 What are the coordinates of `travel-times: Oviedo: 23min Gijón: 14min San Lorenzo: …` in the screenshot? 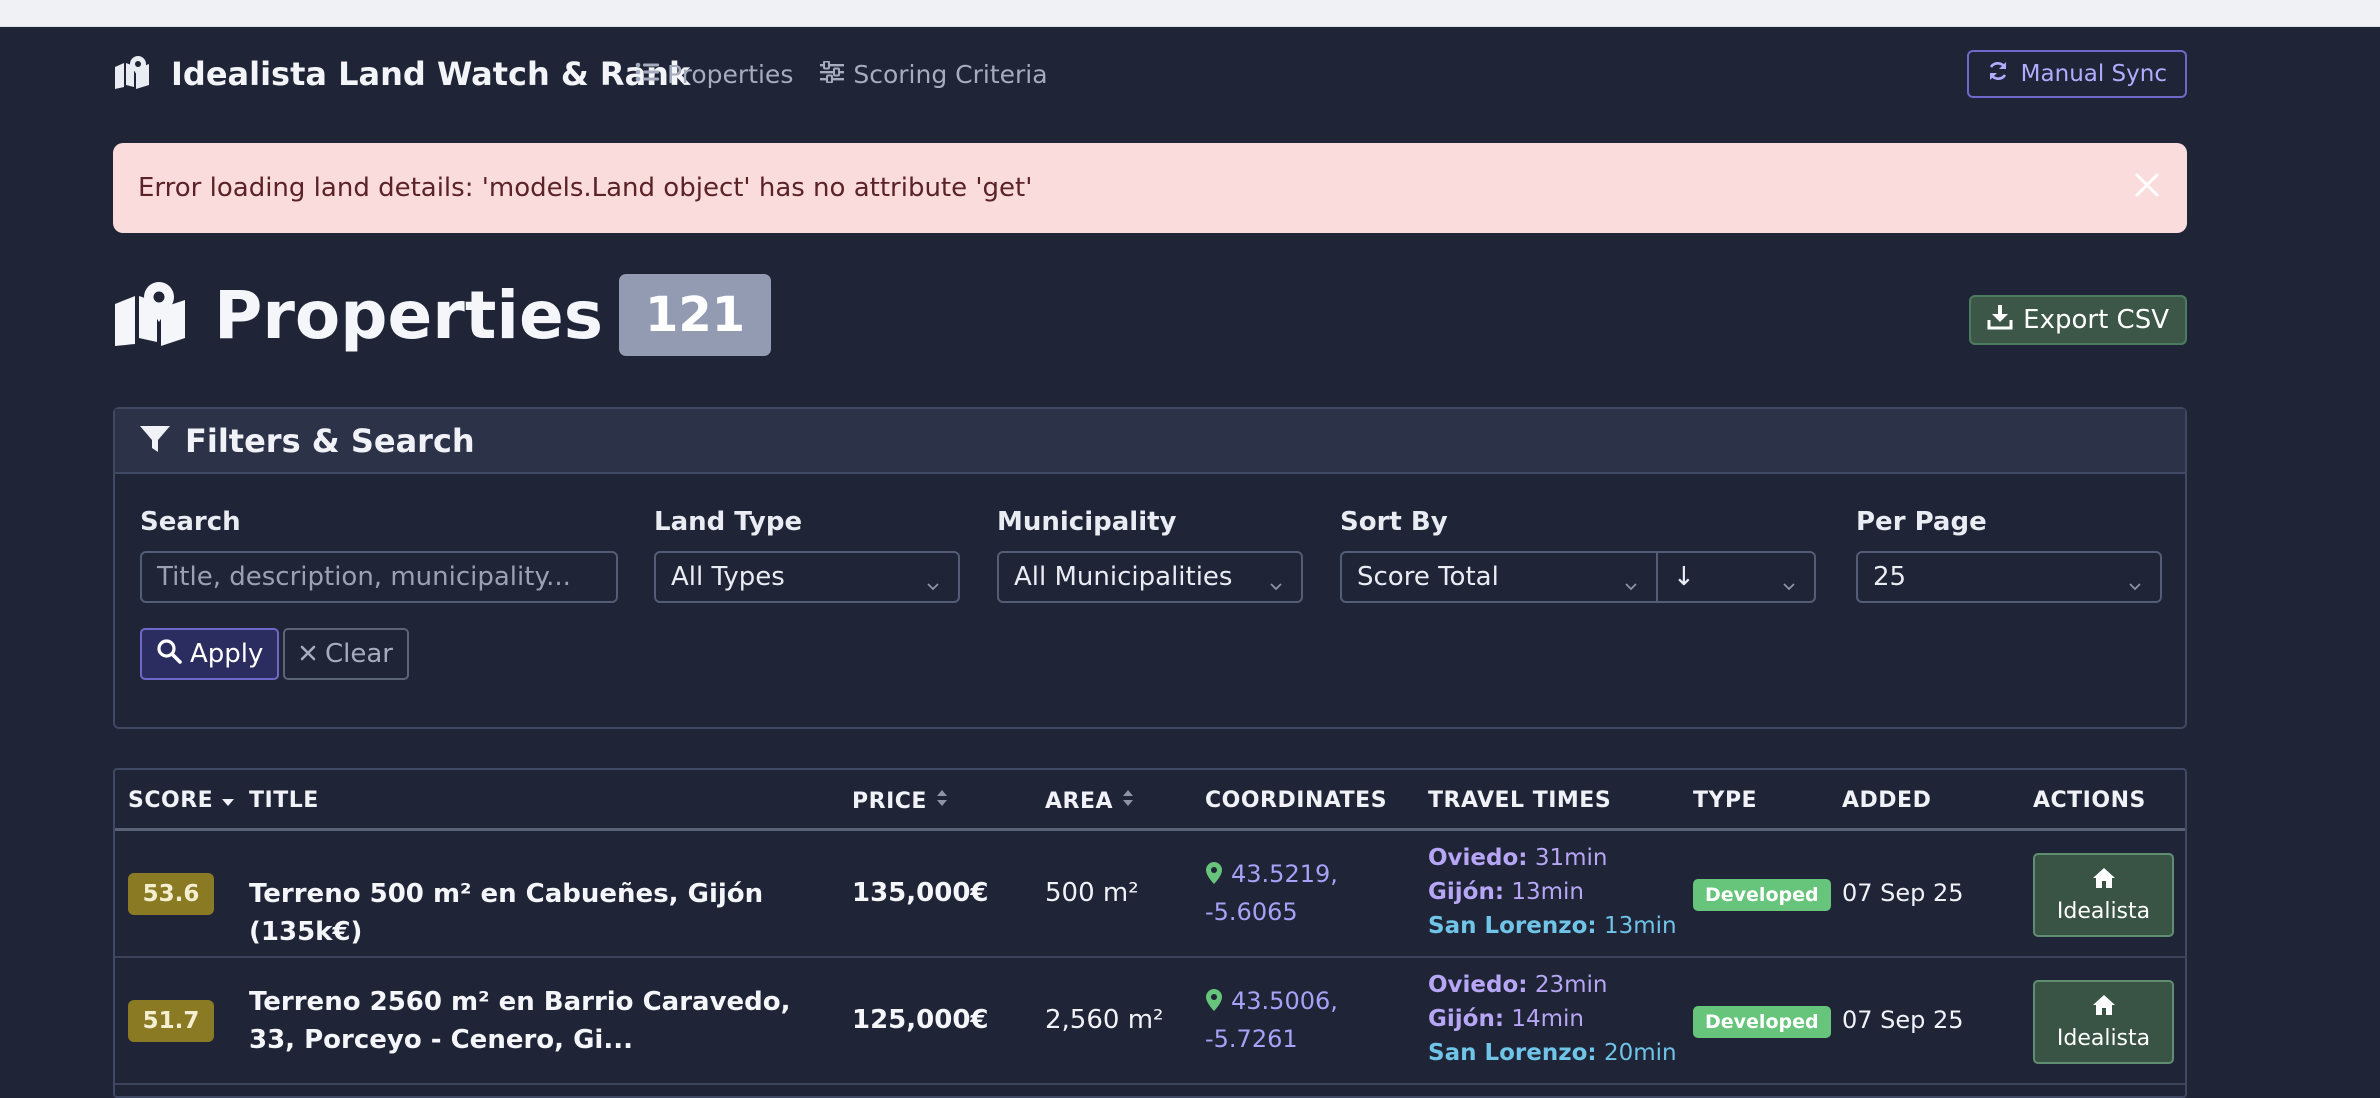 It's located at (1552, 1019).